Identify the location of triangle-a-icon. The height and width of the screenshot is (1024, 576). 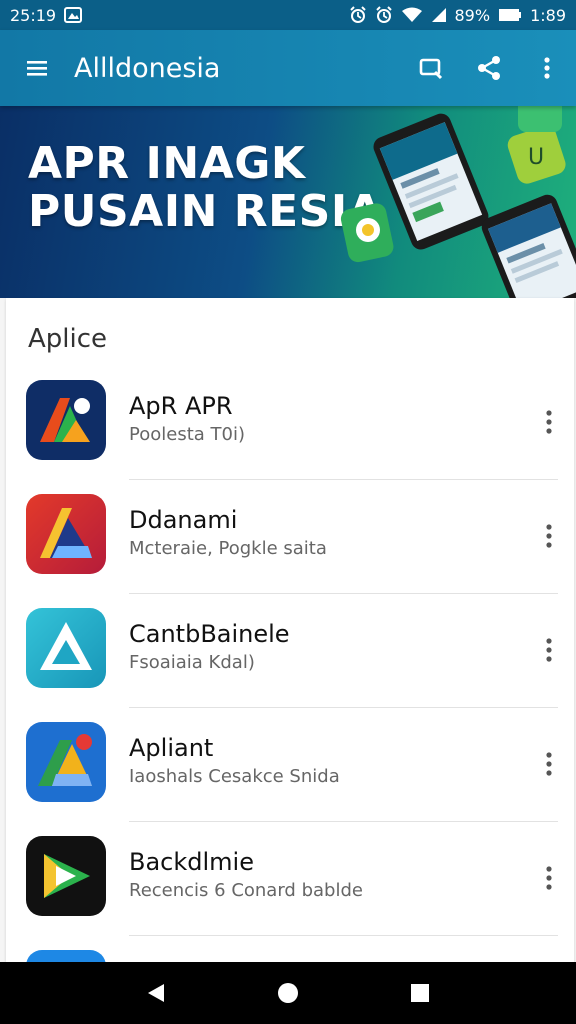
(66, 648).